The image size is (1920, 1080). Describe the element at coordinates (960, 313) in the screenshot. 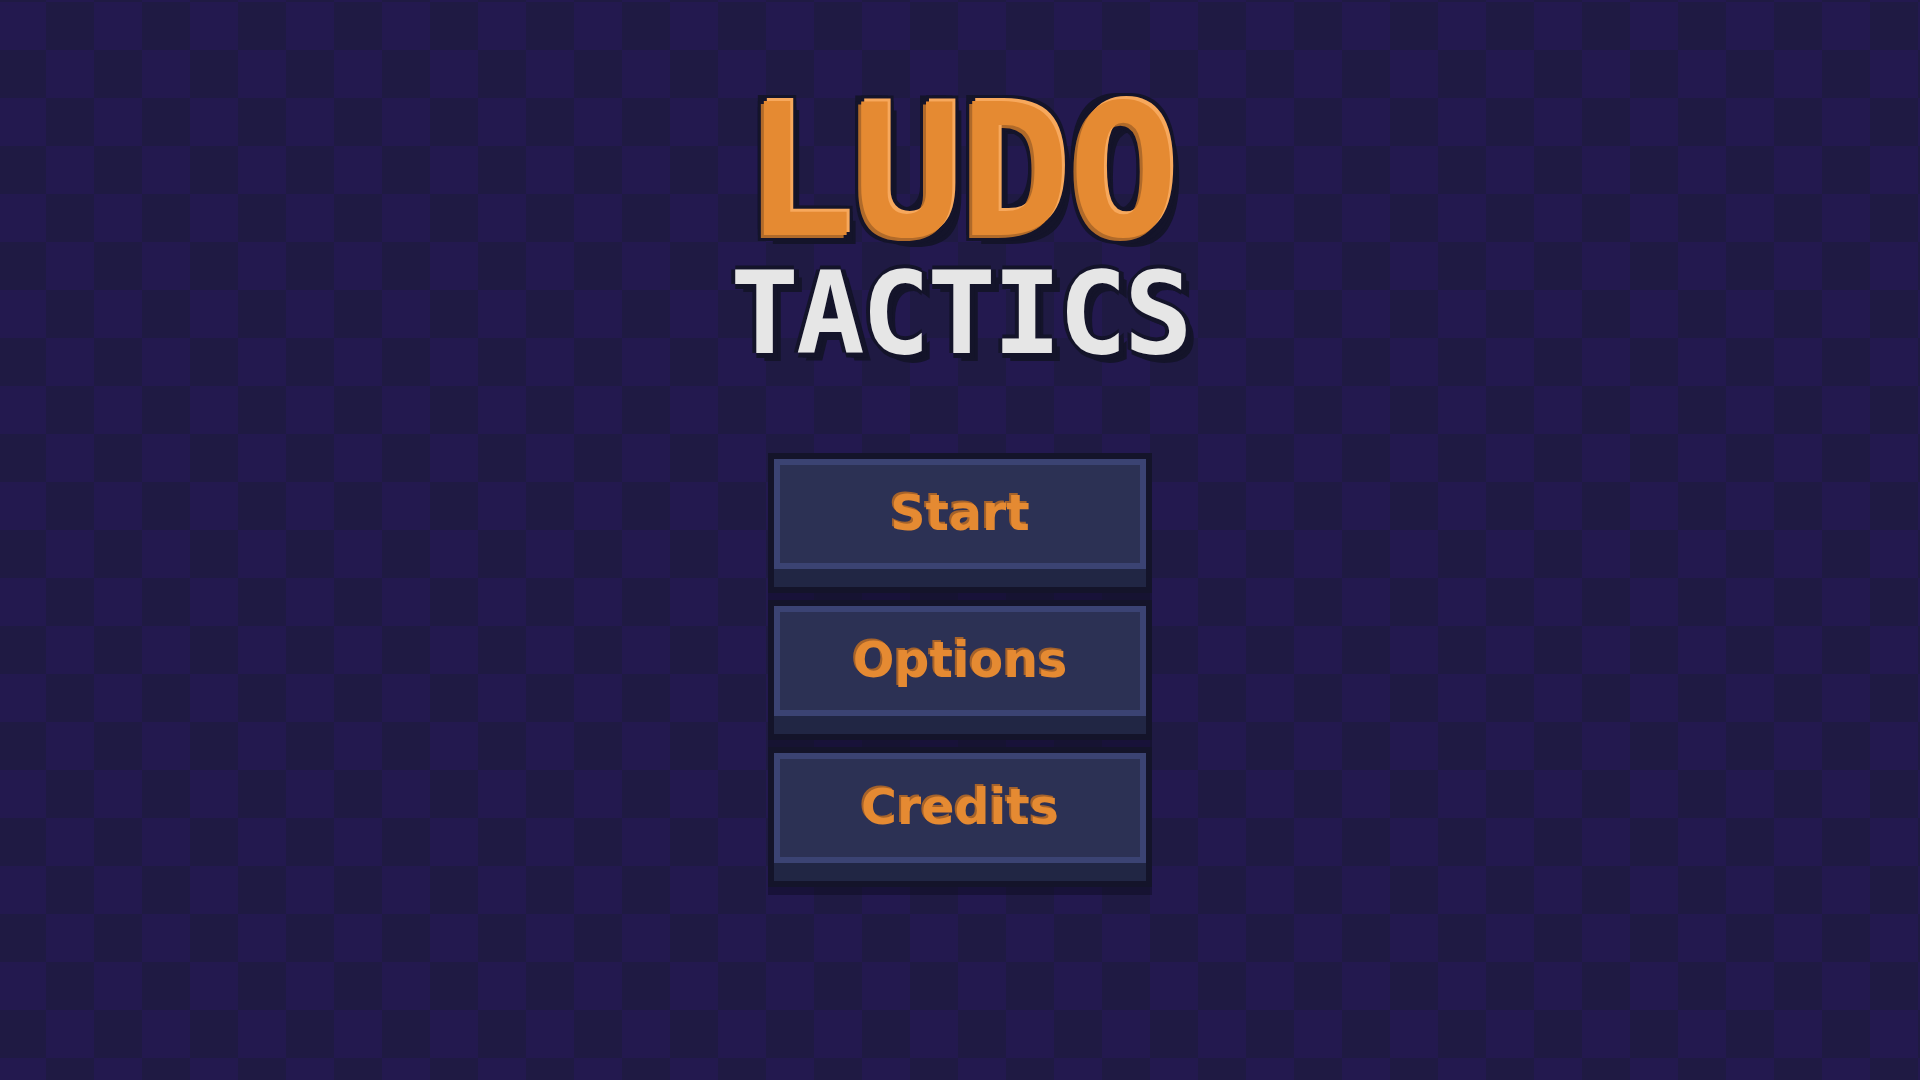

I see `game-subtitle: TACTICS` at that location.